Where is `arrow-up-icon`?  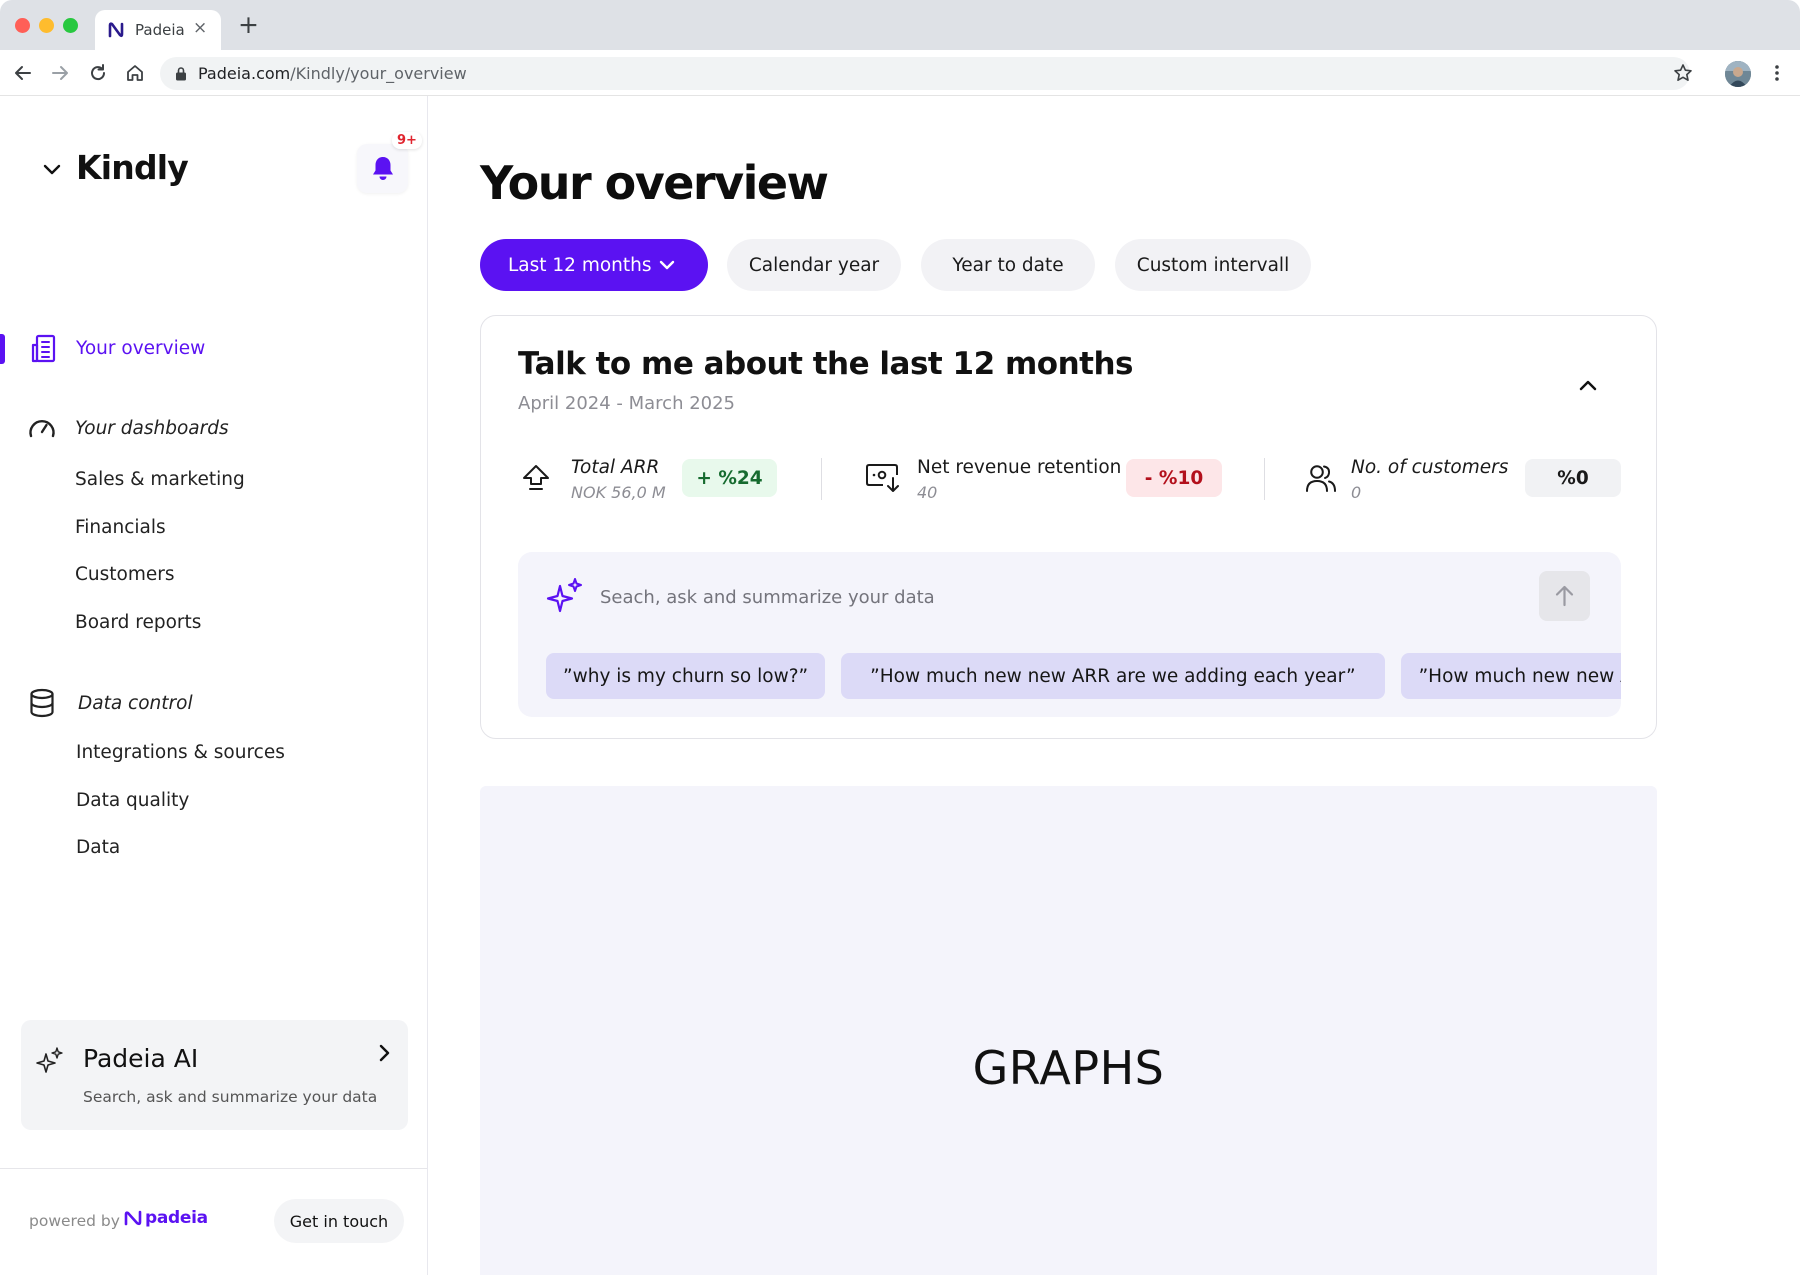
arrow-up-icon is located at coordinates (1564, 596).